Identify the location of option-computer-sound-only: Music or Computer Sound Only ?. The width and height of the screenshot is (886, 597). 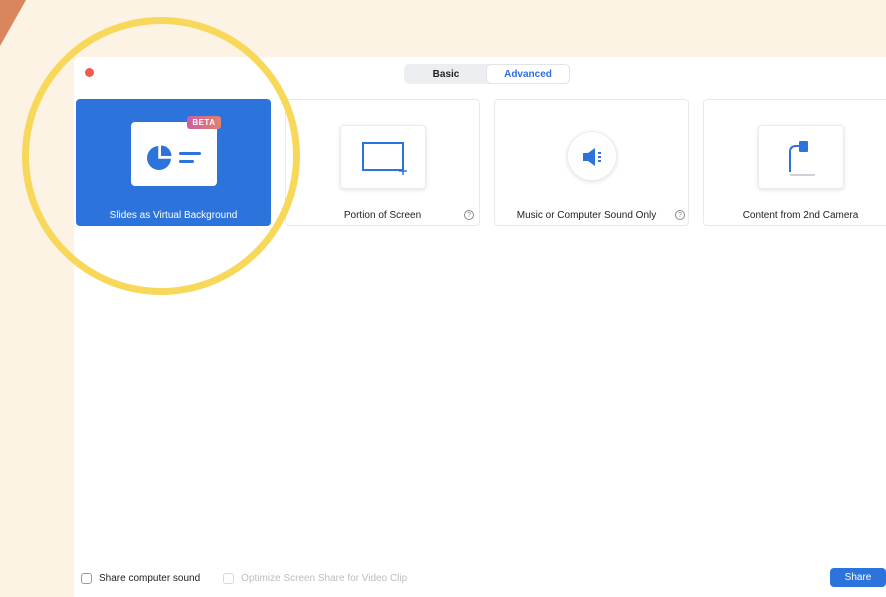
(591, 162).